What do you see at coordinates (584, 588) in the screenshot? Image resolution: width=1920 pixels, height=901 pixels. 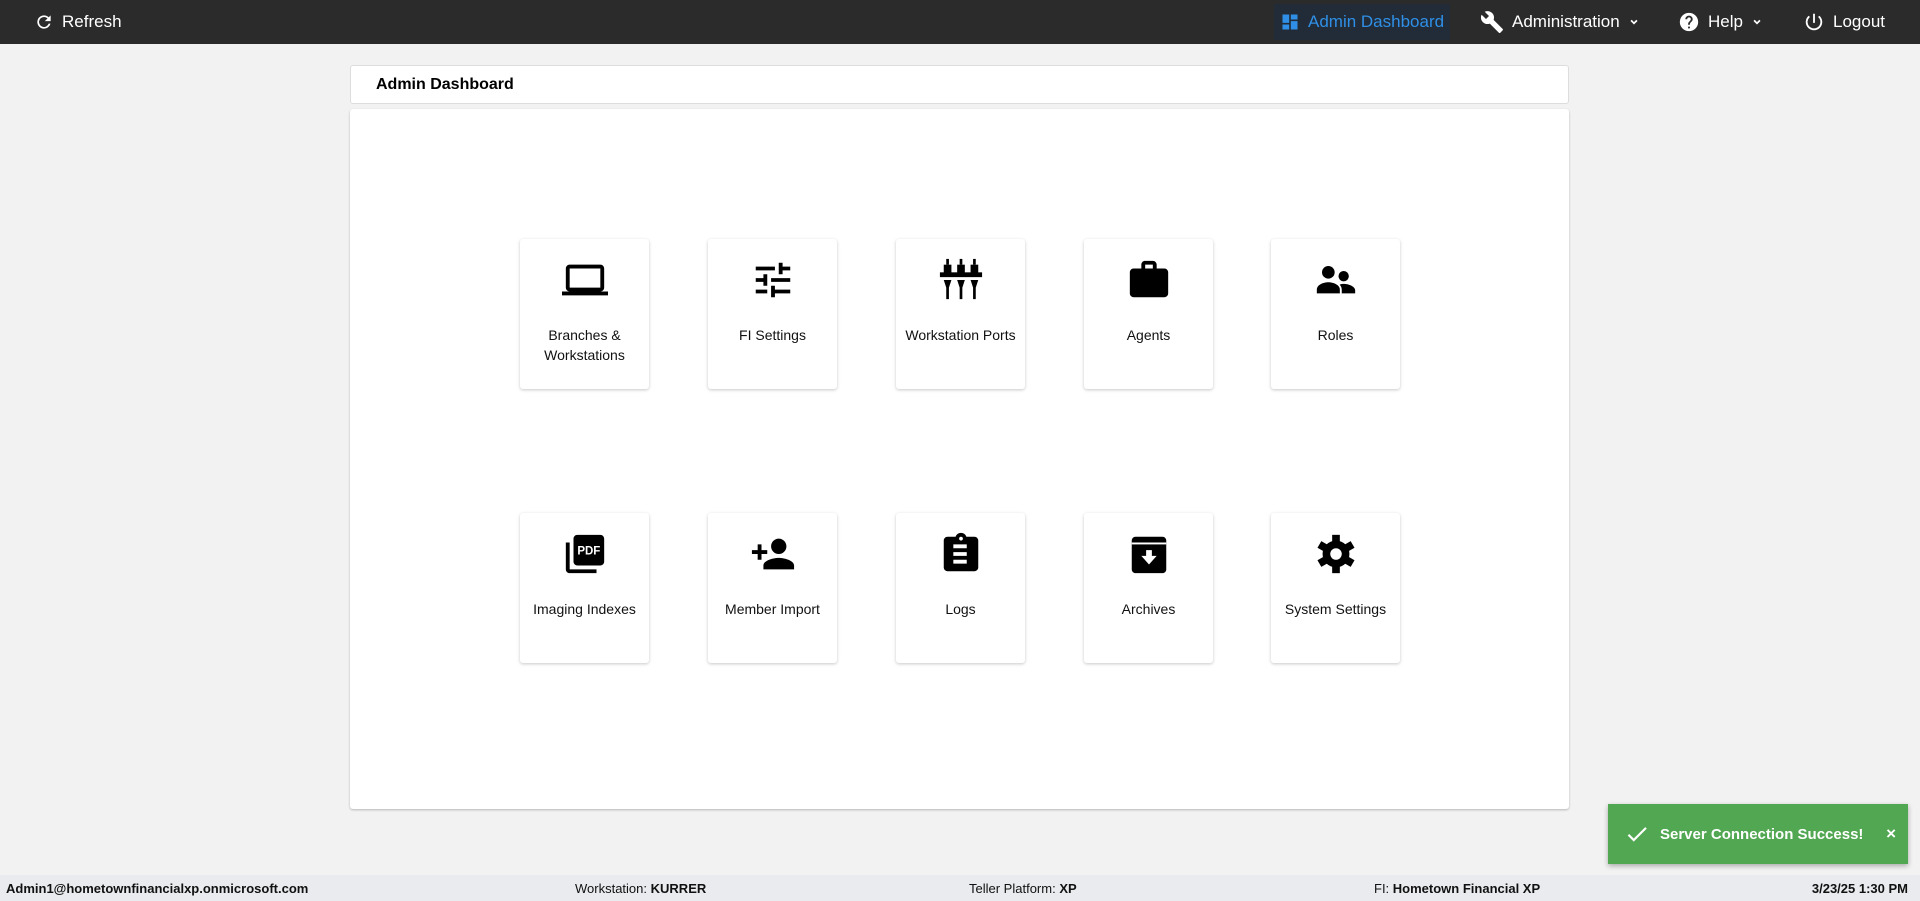 I see `tile-imaging-indexes: PDF Imaging Indexes` at bounding box center [584, 588].